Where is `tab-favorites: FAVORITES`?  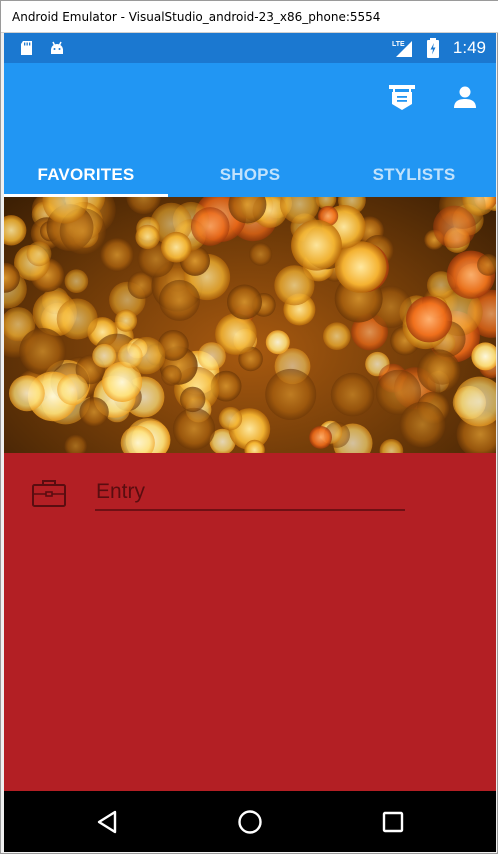 tab-favorites: FAVORITES is located at coordinates (86, 175).